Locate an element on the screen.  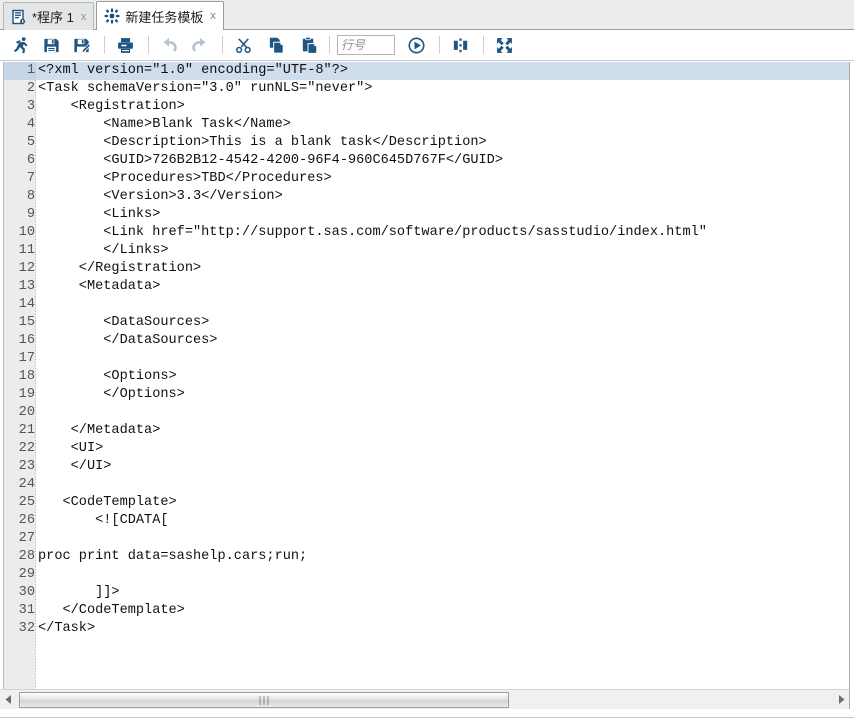
paste-button is located at coordinates (309, 45).